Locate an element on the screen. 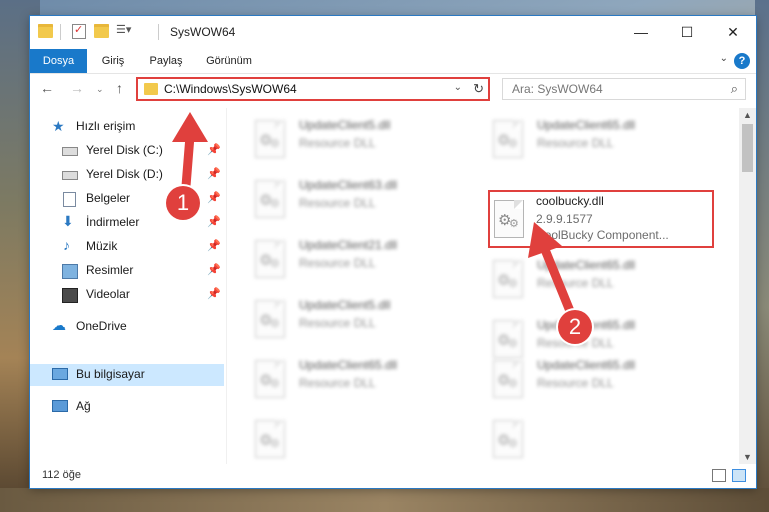  sidebar-item-music: ♪ Müzik 📌 is located at coordinates (127, 247).